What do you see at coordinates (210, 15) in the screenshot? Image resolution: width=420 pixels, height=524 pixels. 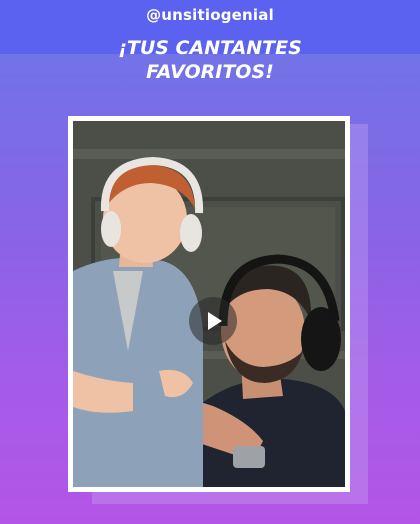 I see `account-handle: @unsitiogenial` at bounding box center [210, 15].